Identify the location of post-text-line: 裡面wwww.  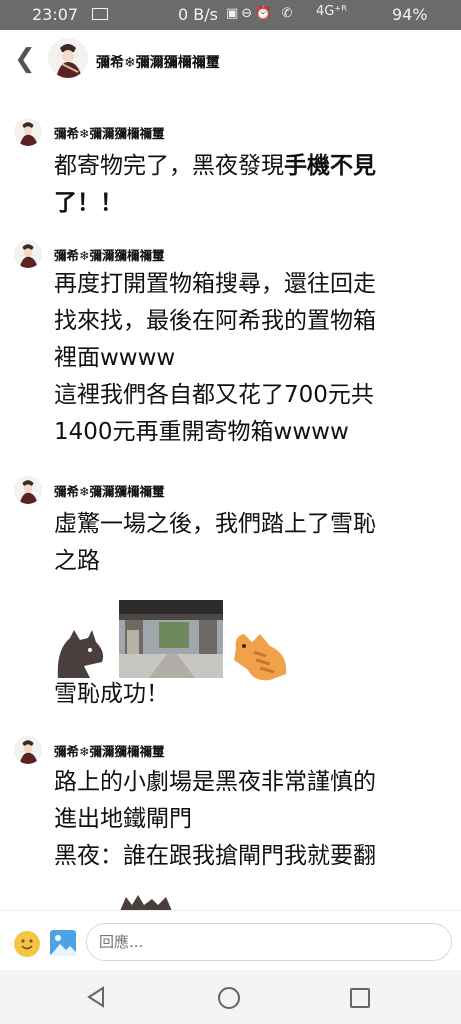
(115, 358).